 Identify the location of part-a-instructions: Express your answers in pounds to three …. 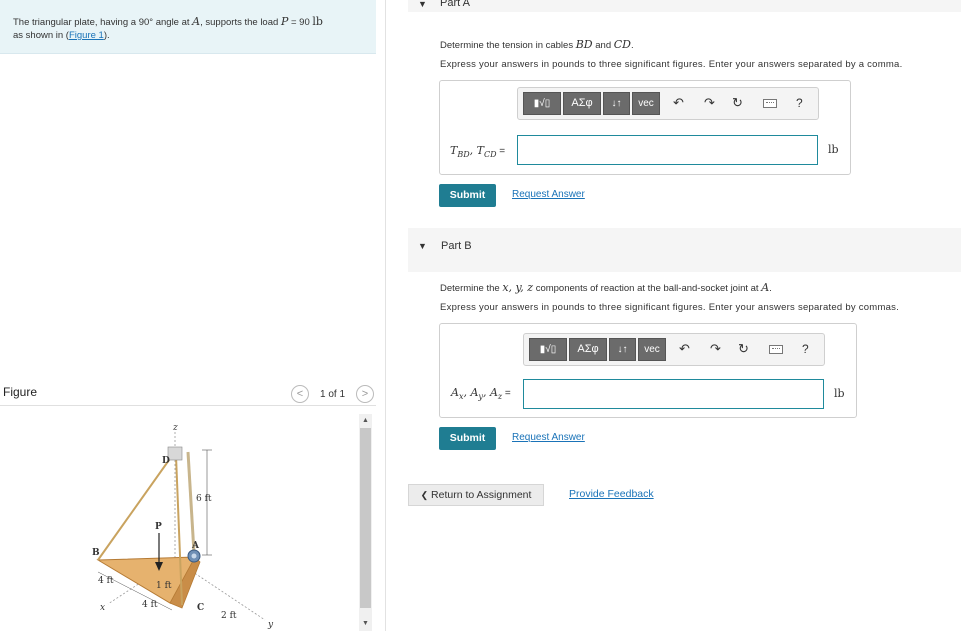
(671, 64).